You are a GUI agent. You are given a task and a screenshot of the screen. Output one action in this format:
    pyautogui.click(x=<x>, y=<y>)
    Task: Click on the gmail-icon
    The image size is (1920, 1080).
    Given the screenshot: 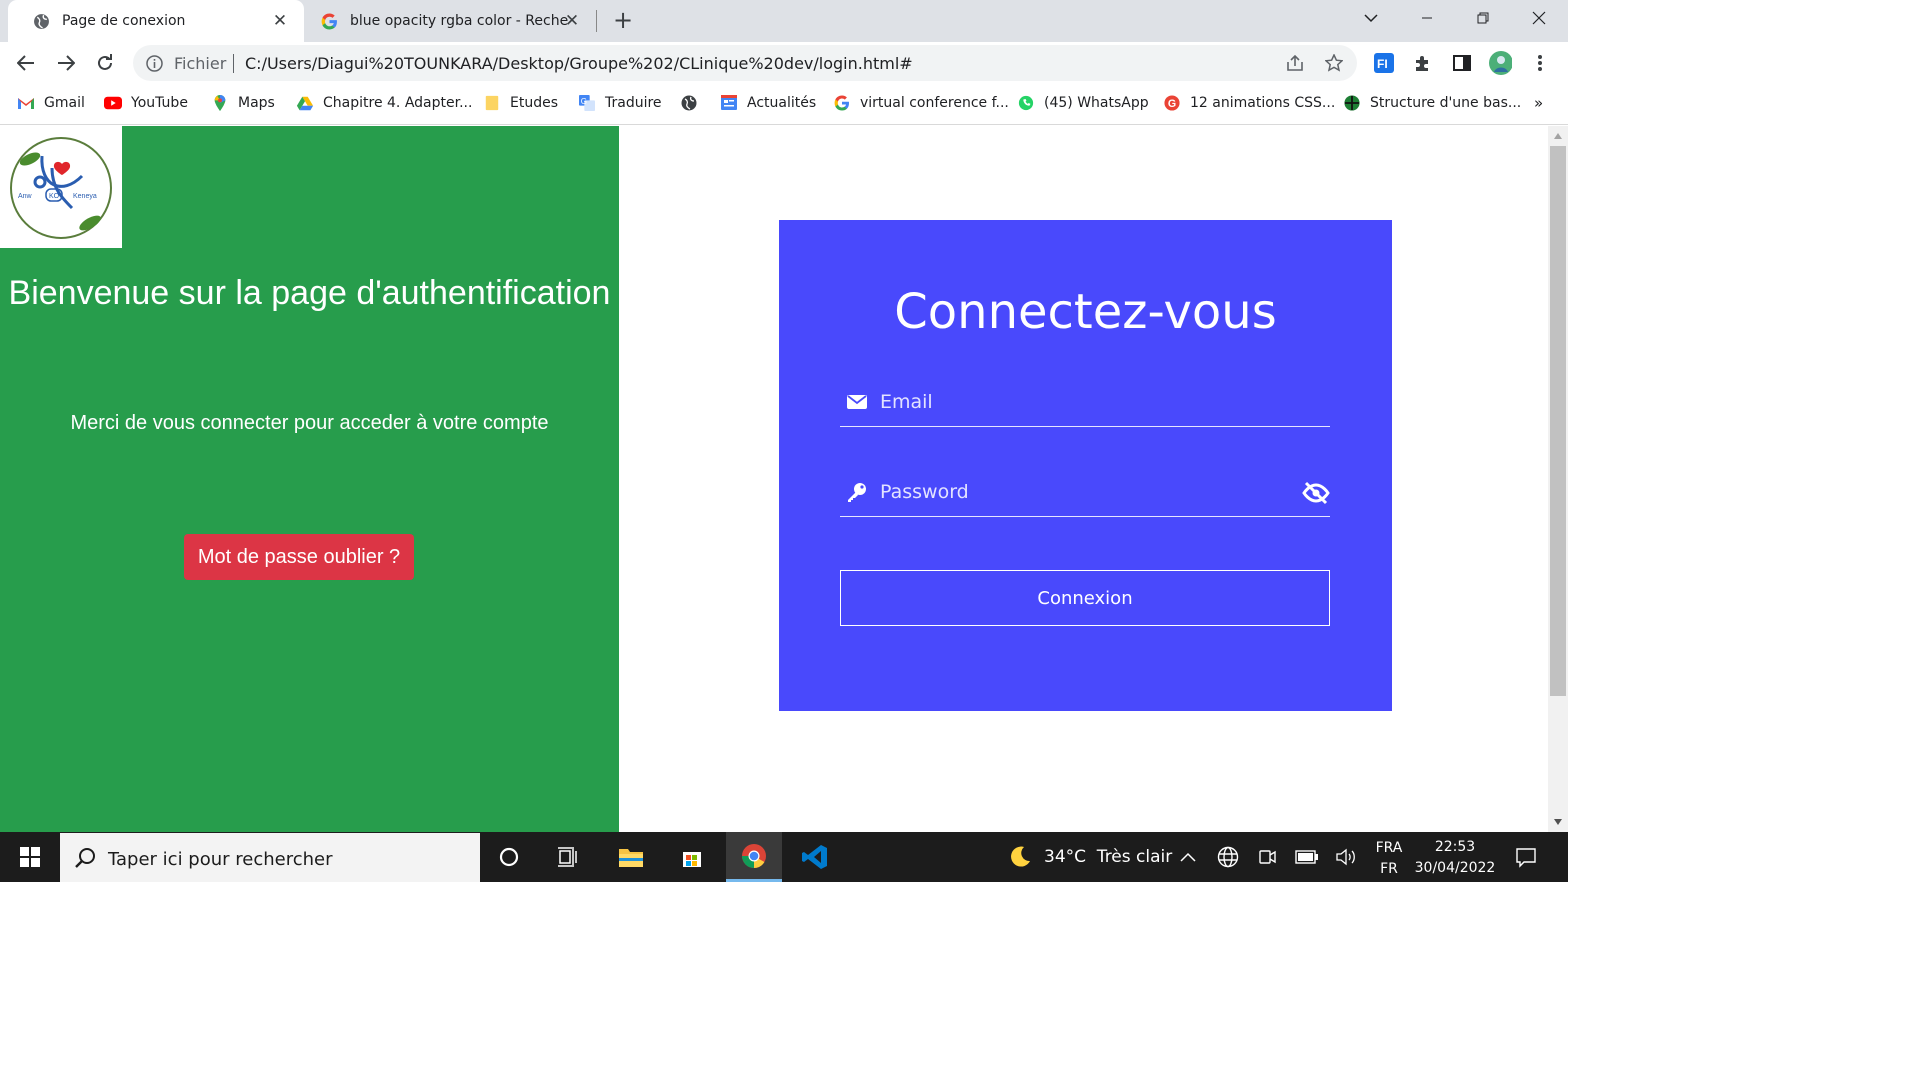 What is the action you would take?
    pyautogui.click(x=26, y=103)
    